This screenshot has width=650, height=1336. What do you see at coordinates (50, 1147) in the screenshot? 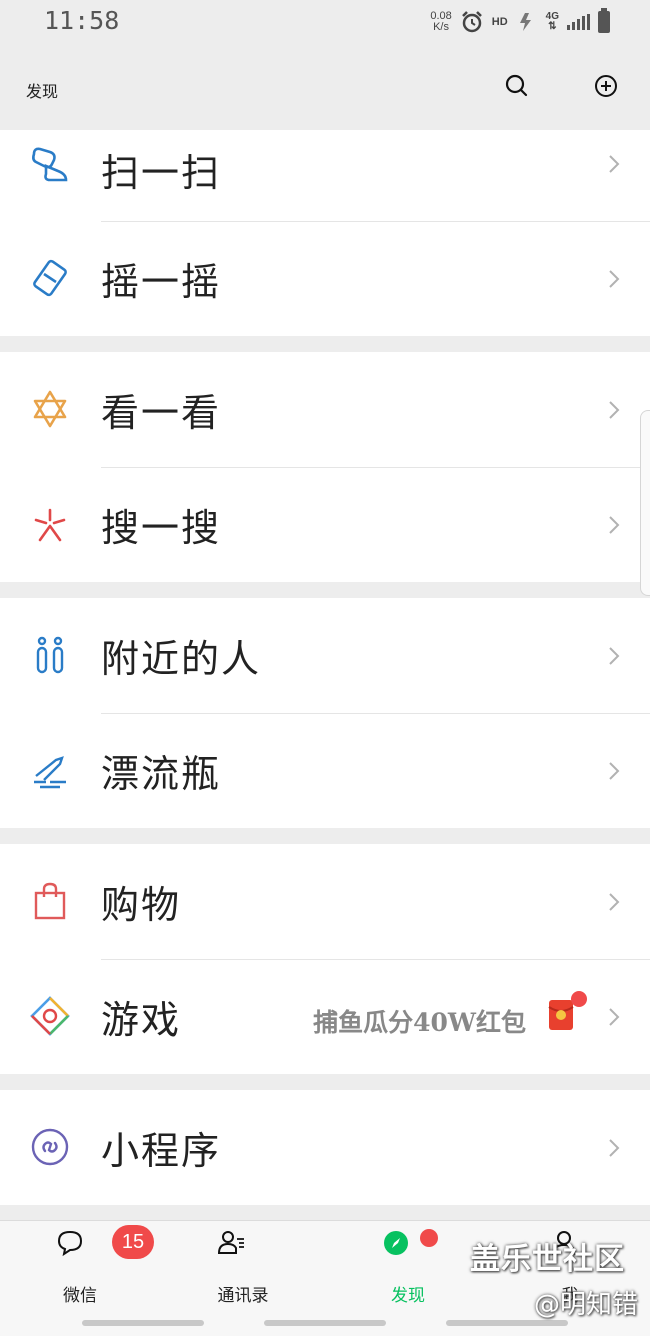
I see `mini-program-icon` at bounding box center [50, 1147].